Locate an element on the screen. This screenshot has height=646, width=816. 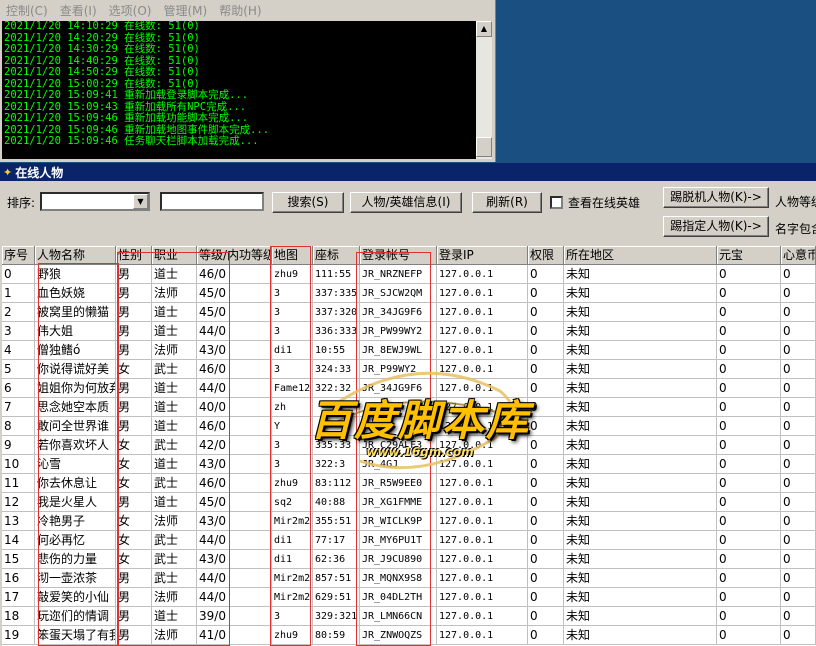
cell-account: JR_NRZNEFP is located at coordinates (398, 274).